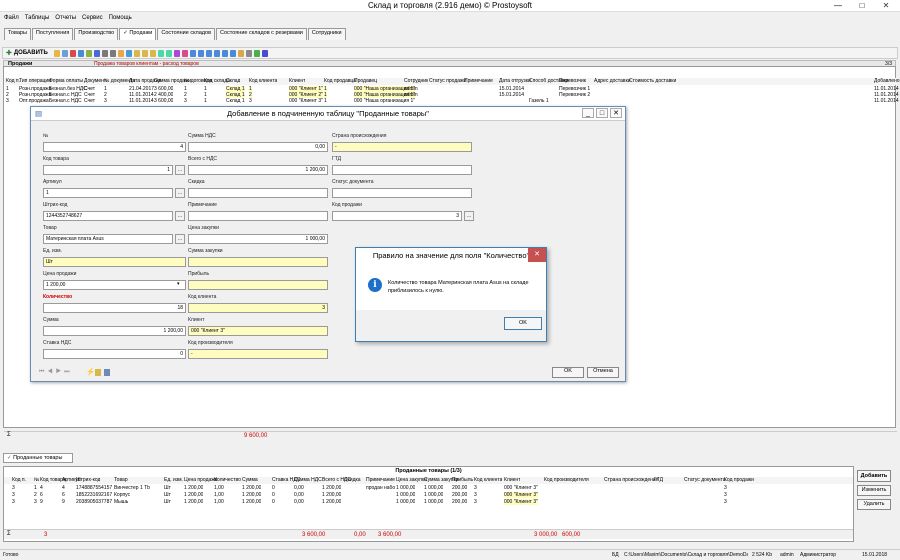 The width and height of the screenshot is (900, 560). I want to click on dialog-ok-button: OK, so click(568, 372).